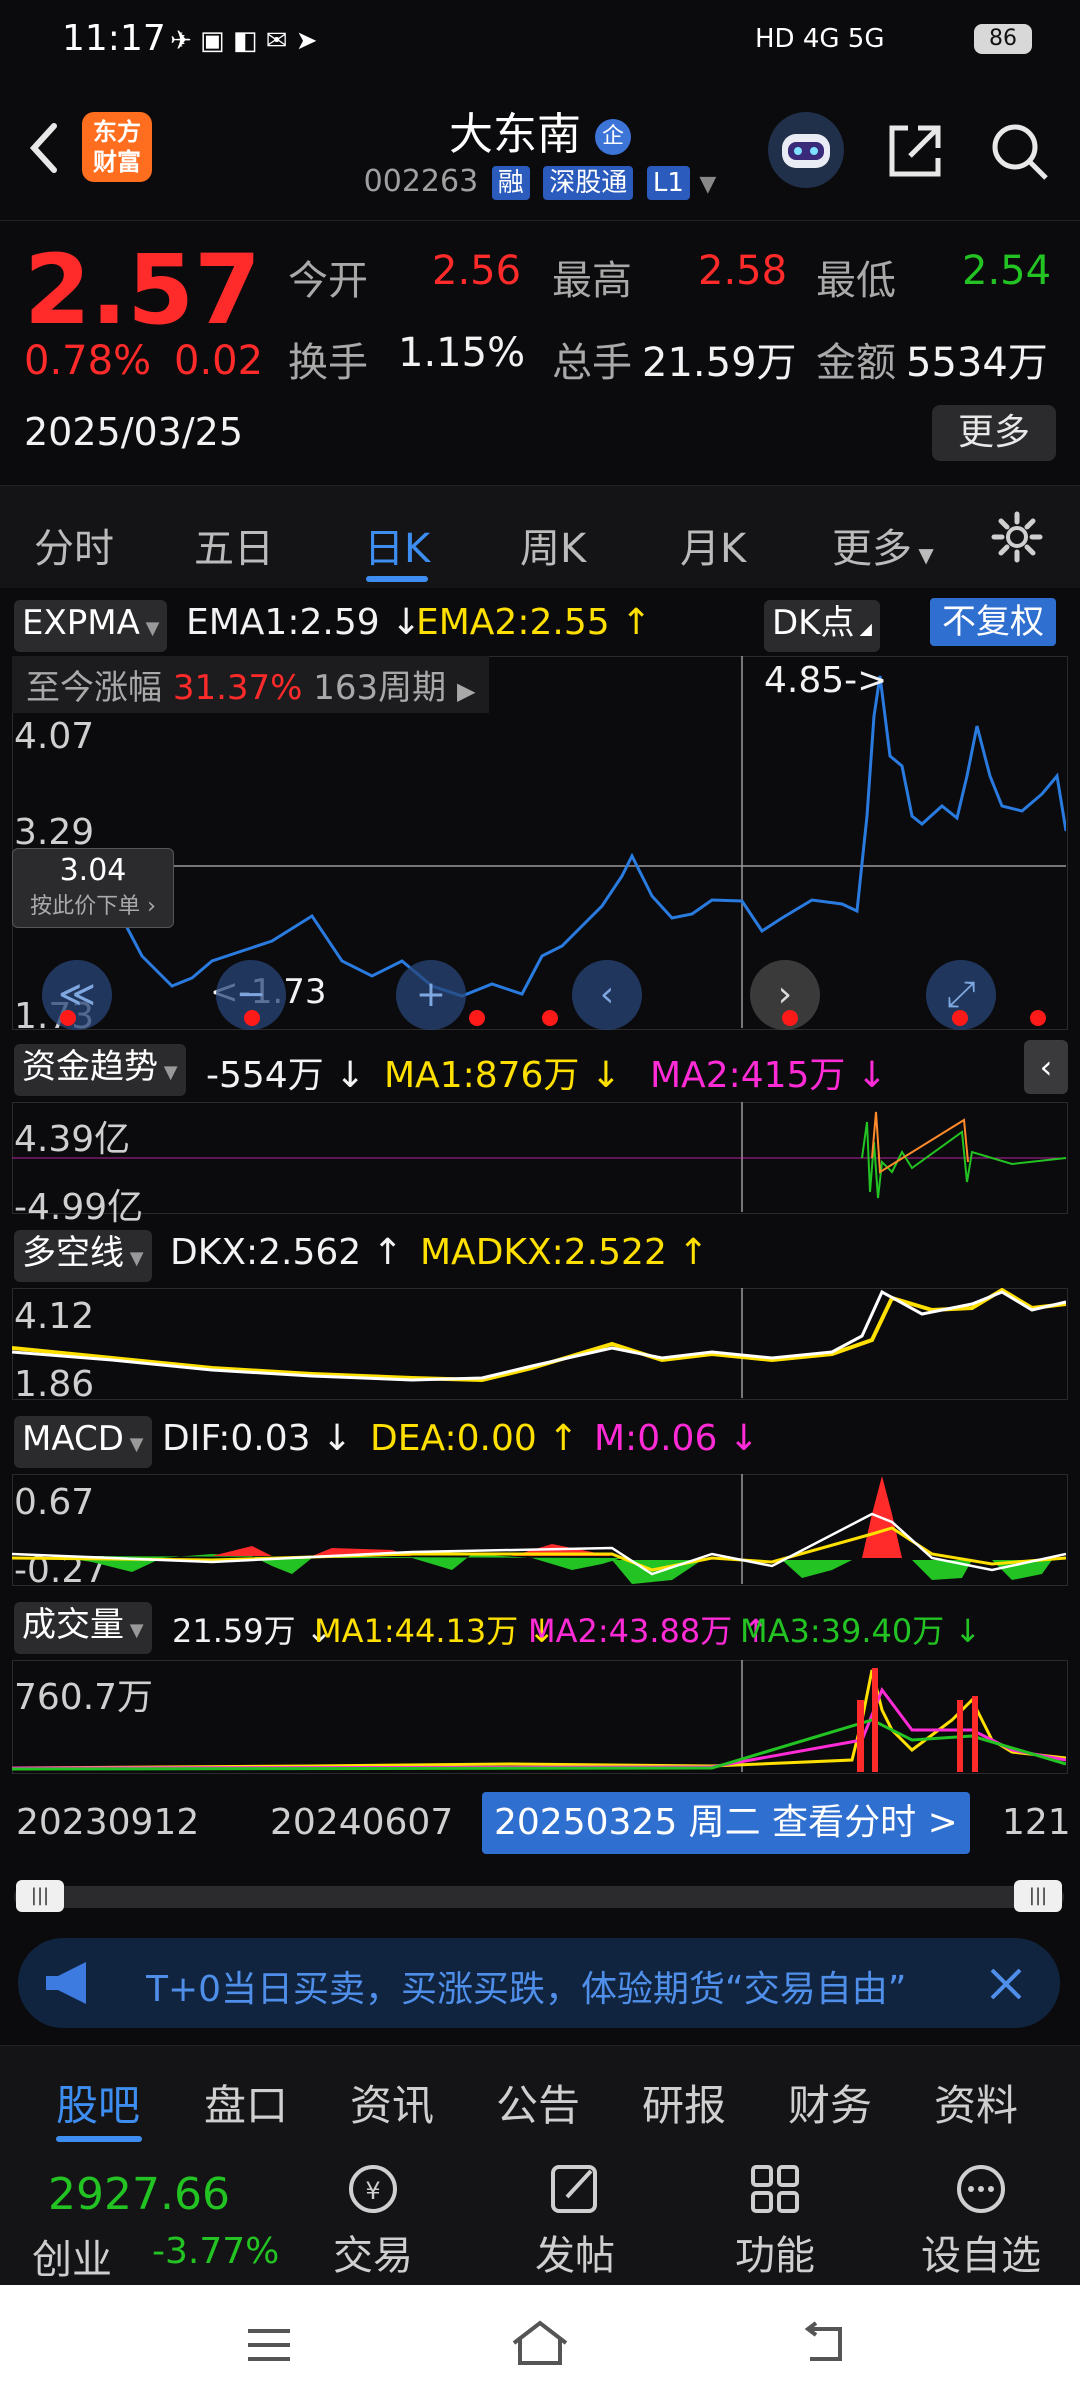  I want to click on tab-financials: 财务, so click(830, 2102).